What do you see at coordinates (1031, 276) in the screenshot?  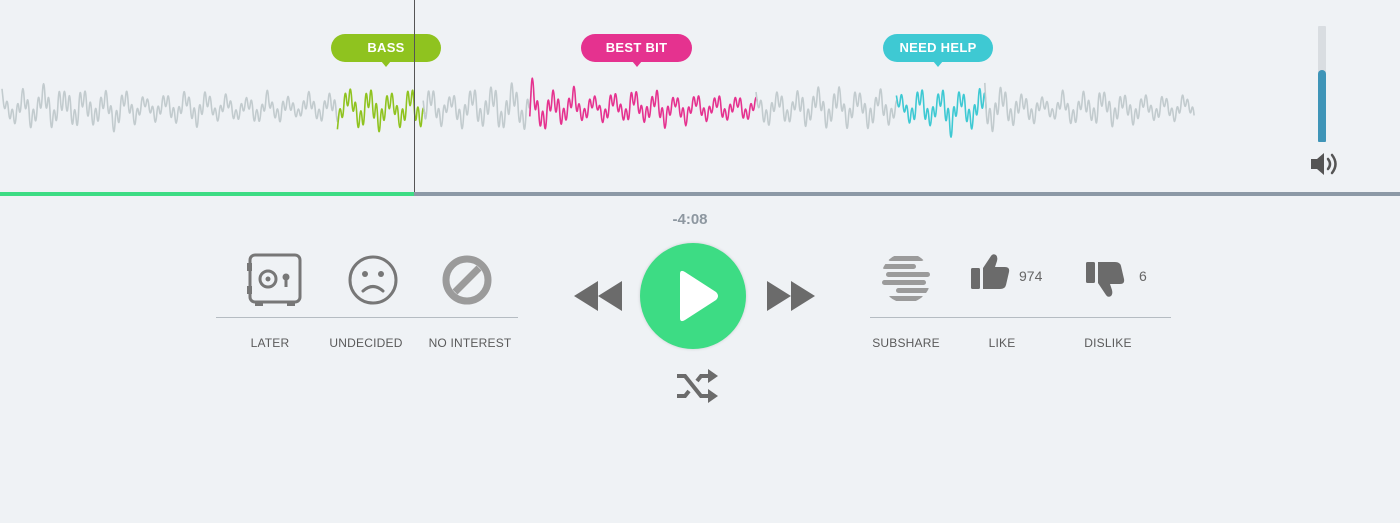 I see `like-count: 974` at bounding box center [1031, 276].